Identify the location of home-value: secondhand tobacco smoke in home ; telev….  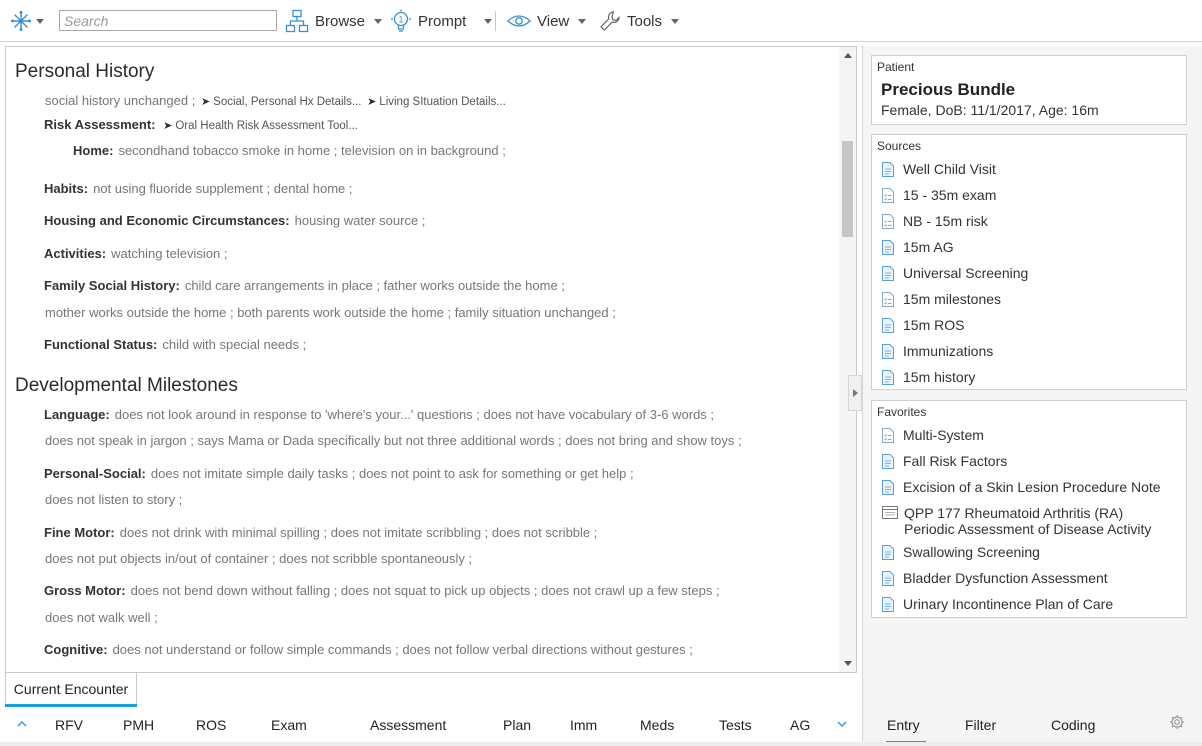
(311, 150).